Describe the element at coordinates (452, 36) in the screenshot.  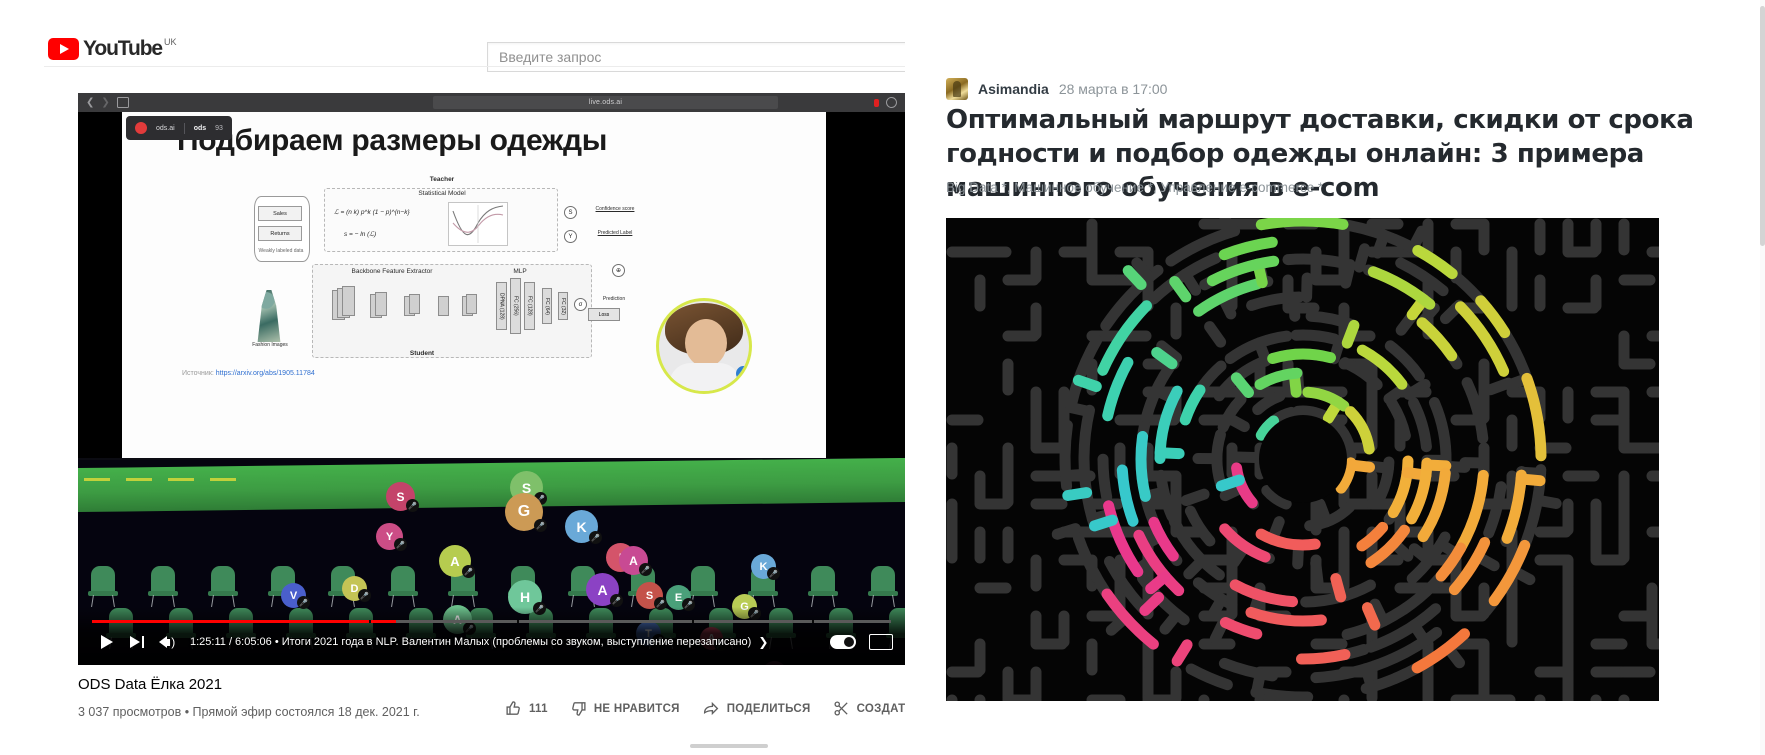
I see `youtube-header: YouTube UK Введите запрос` at that location.